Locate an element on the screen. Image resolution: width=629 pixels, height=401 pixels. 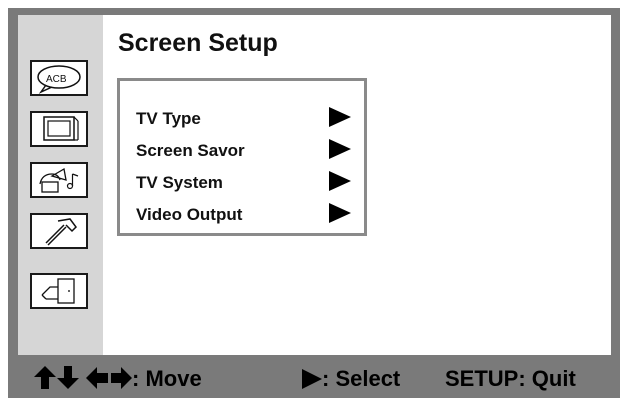
menu-item-label: Screen Savor is located at coordinates (190, 150).